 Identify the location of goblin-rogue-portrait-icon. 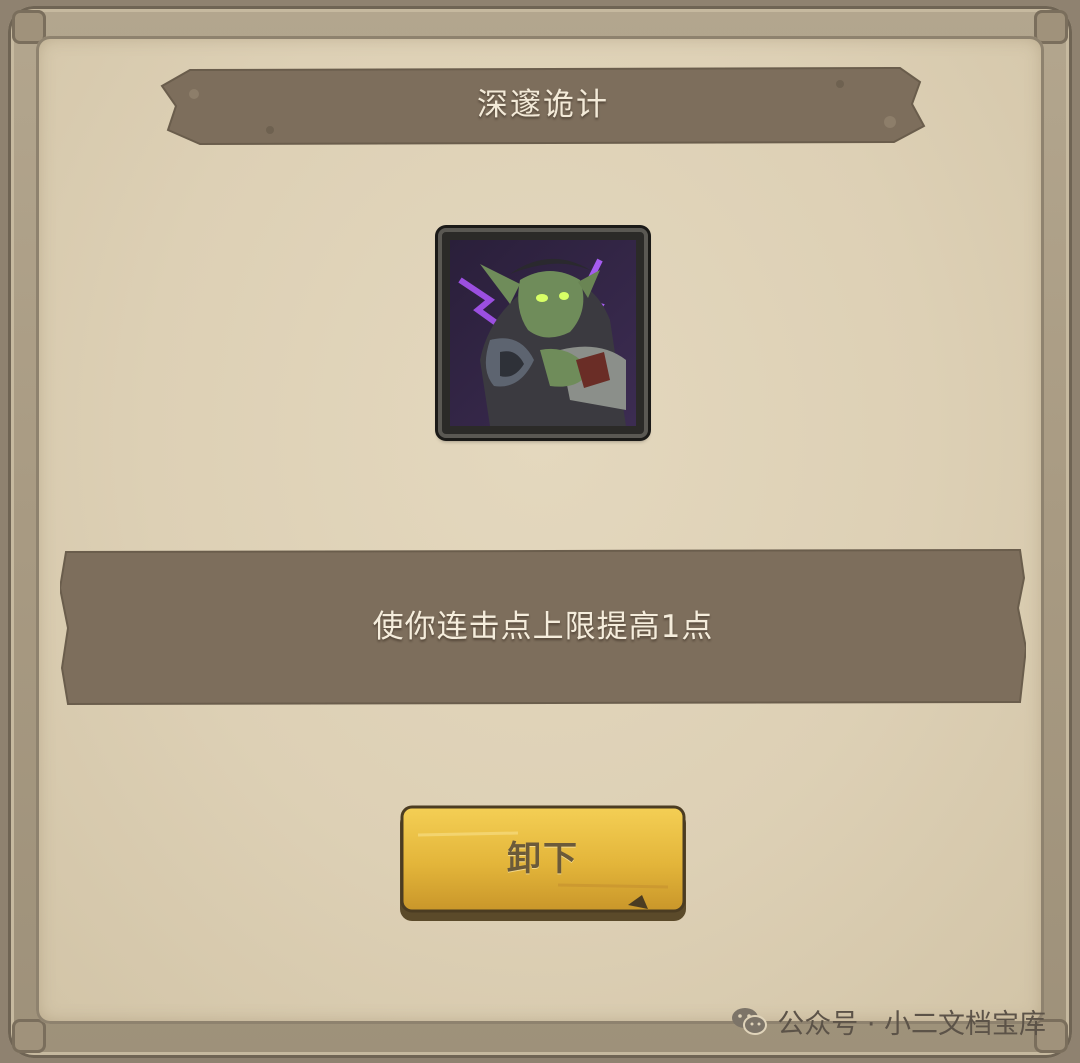
(543, 333).